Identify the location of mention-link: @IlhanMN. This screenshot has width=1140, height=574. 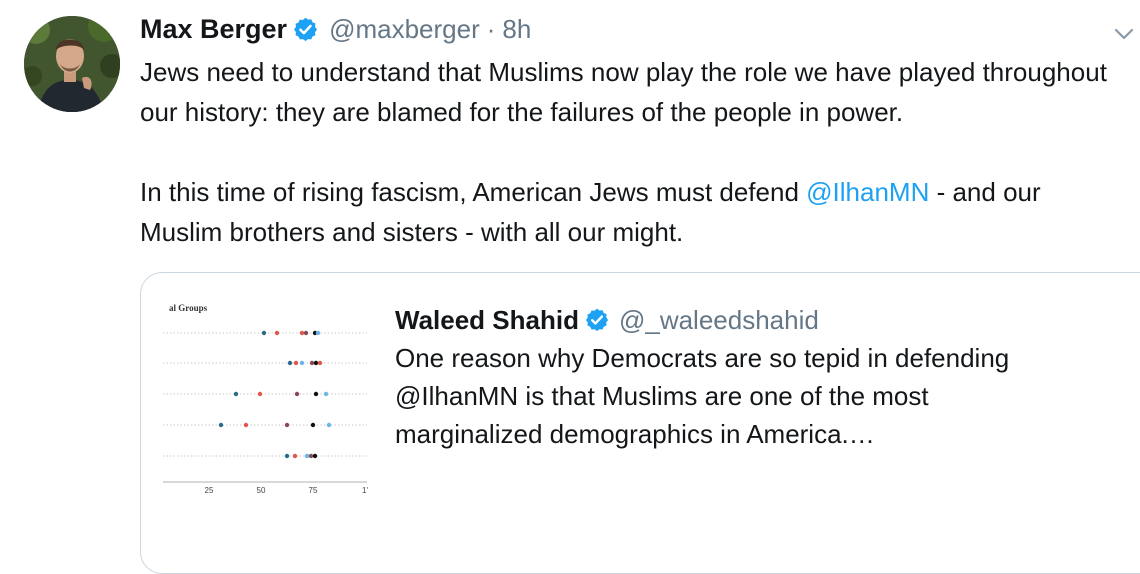
(867, 192).